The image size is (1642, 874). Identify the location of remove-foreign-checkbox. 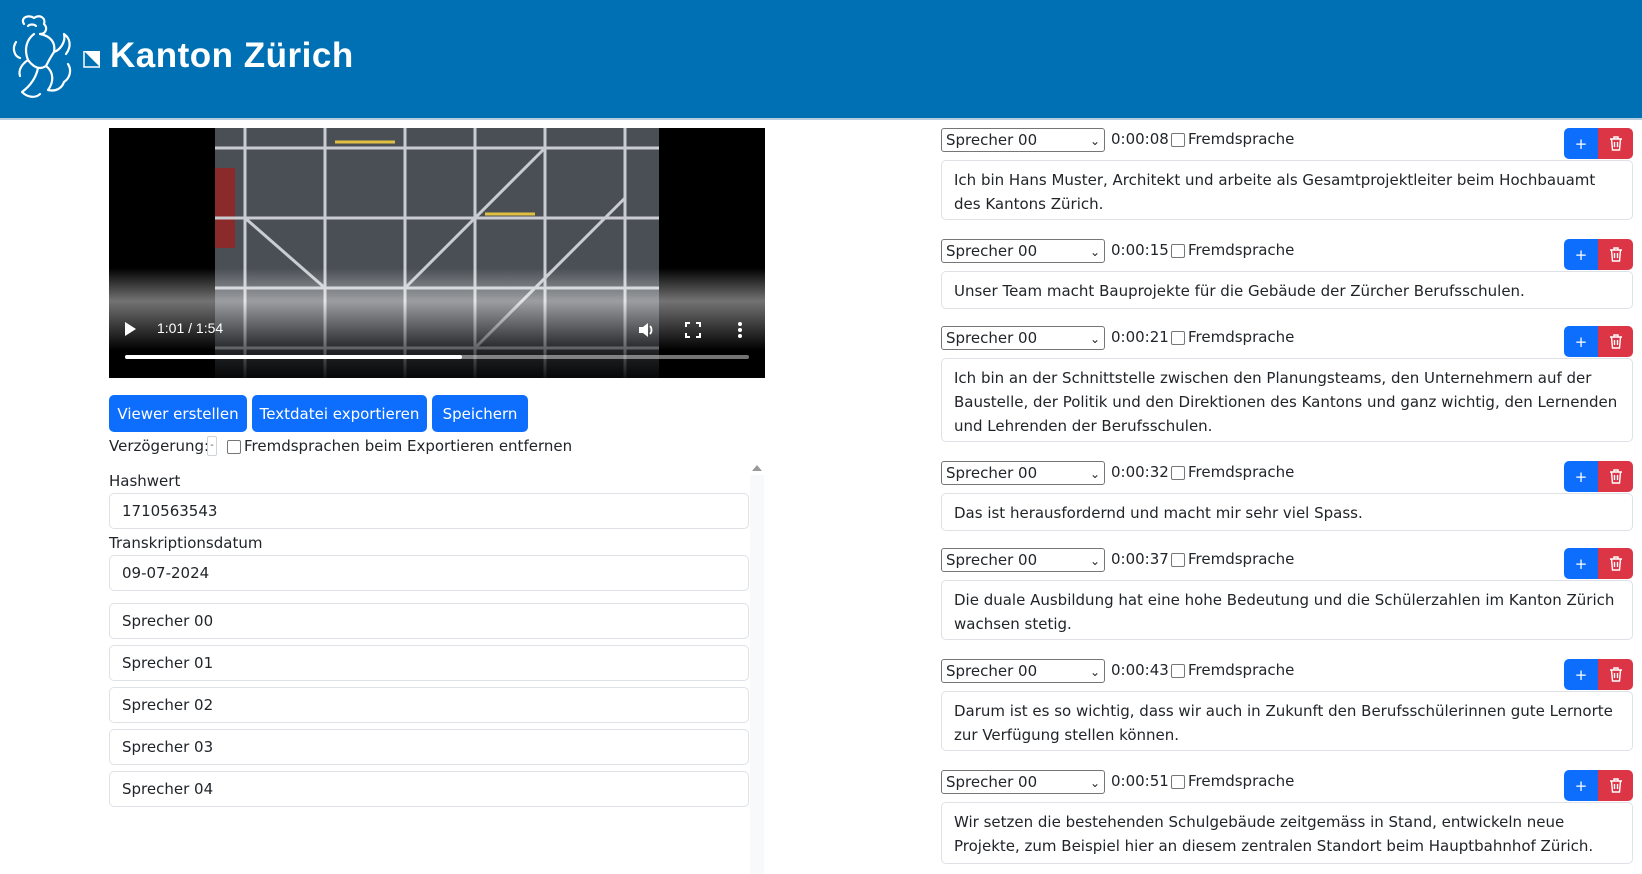
(234, 447).